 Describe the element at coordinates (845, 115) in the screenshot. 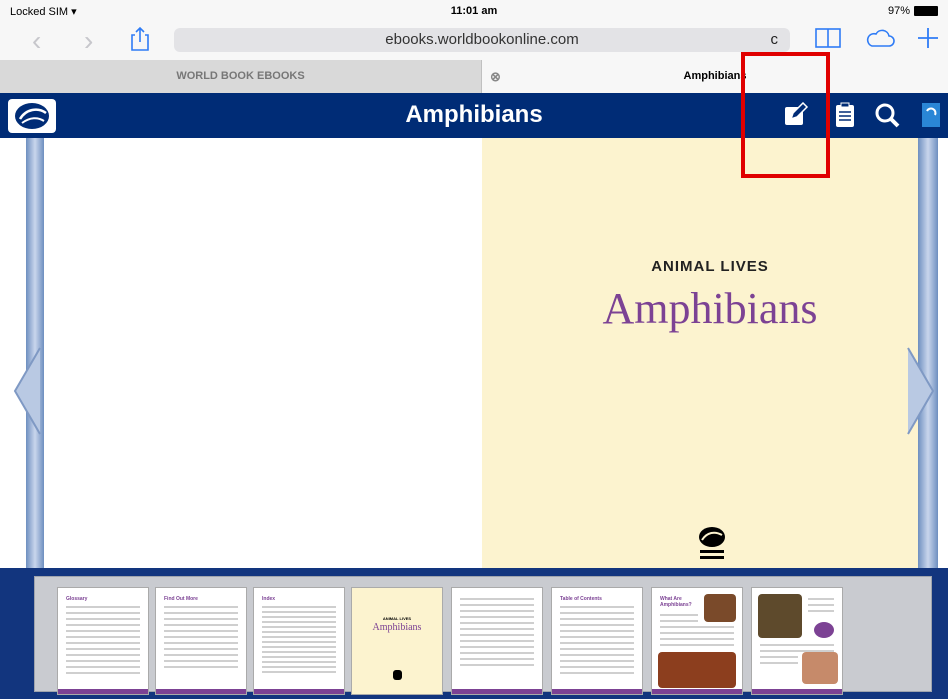

I see `clipboard-icon` at that location.